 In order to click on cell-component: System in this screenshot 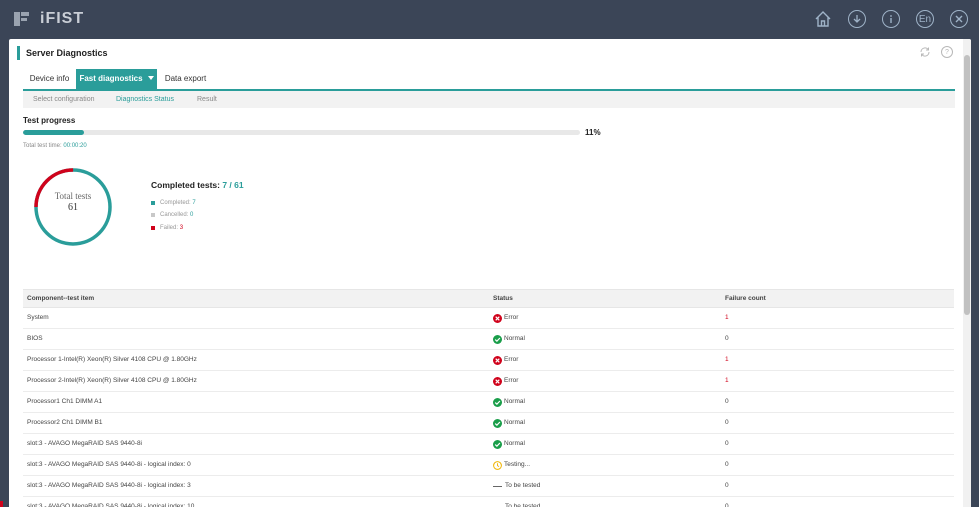, I will do `click(38, 317)`.